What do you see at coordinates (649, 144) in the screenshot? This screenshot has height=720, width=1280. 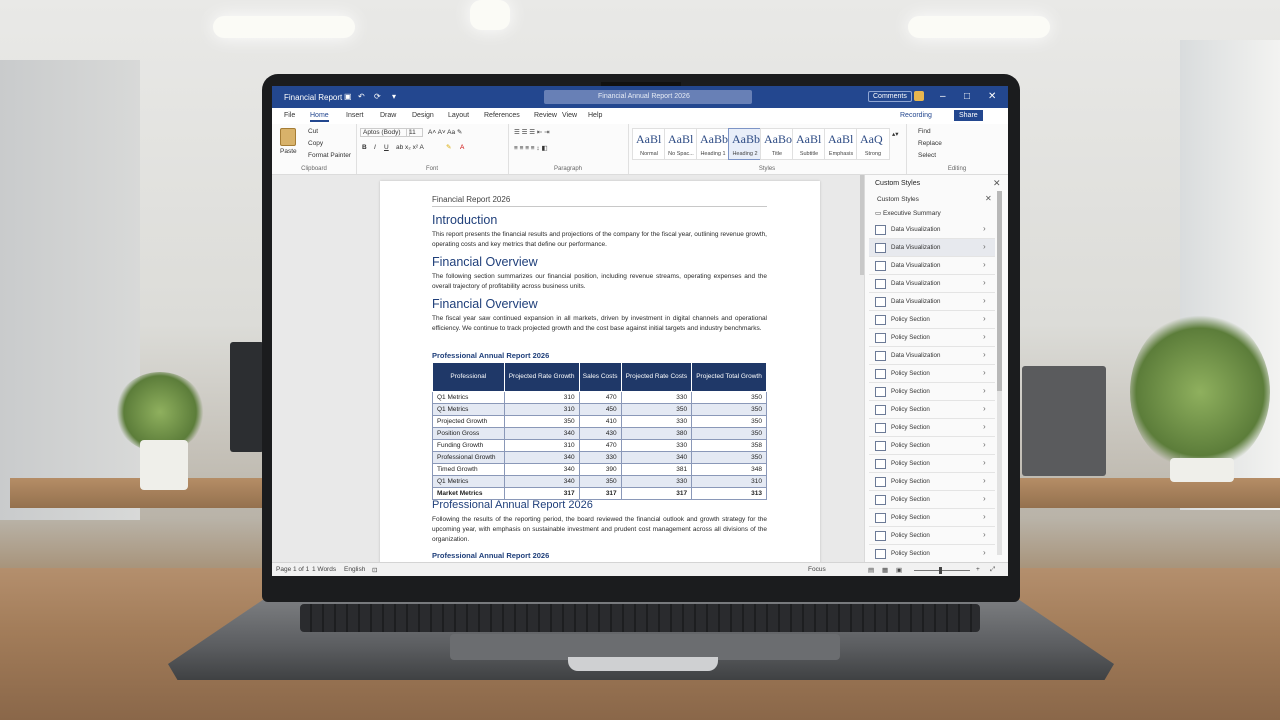 I see `style-tile: AaBl Normal` at bounding box center [649, 144].